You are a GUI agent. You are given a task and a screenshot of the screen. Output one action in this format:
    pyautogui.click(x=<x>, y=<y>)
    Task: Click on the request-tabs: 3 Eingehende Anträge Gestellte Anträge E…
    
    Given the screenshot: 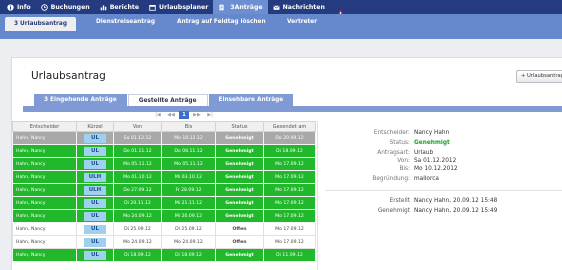 What is the action you would take?
    pyautogui.click(x=164, y=100)
    